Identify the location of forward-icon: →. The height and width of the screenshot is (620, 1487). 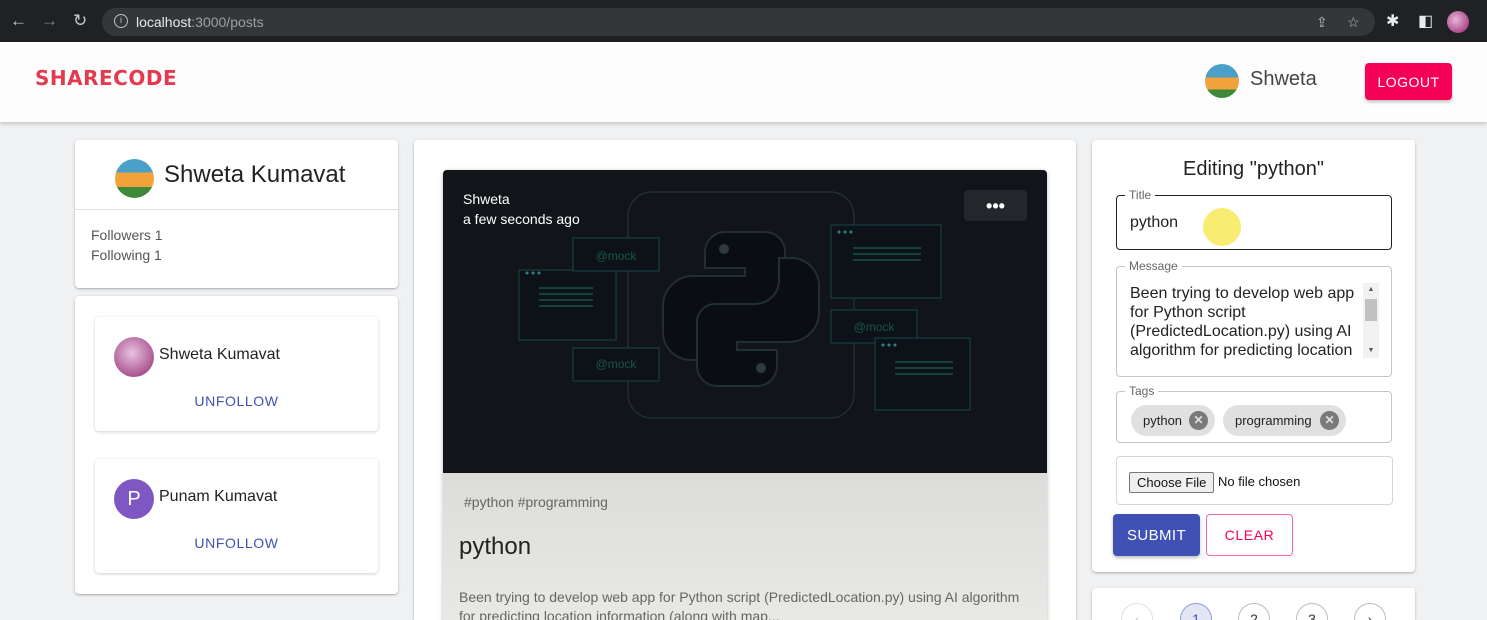
(49, 21).